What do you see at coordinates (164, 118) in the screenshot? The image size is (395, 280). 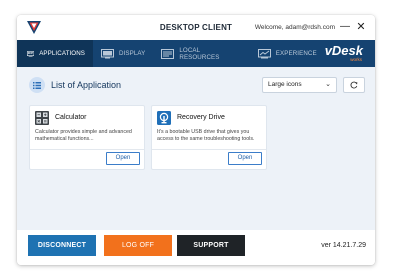 I see `recovery-drive-icon` at bounding box center [164, 118].